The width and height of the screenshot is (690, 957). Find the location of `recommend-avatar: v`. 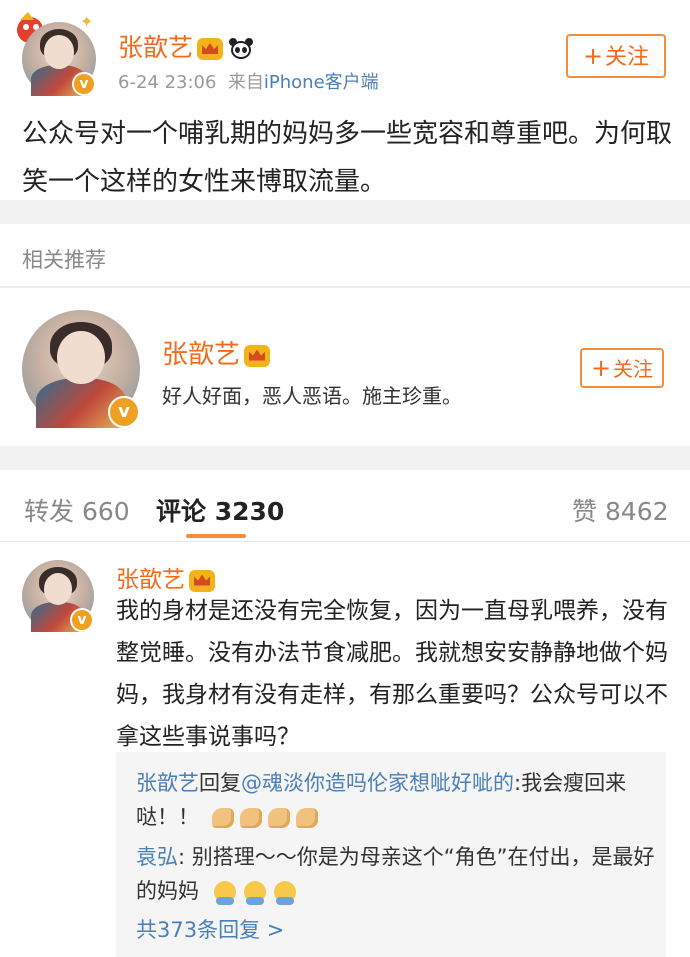

recommend-avatar: v is located at coordinates (81, 369).